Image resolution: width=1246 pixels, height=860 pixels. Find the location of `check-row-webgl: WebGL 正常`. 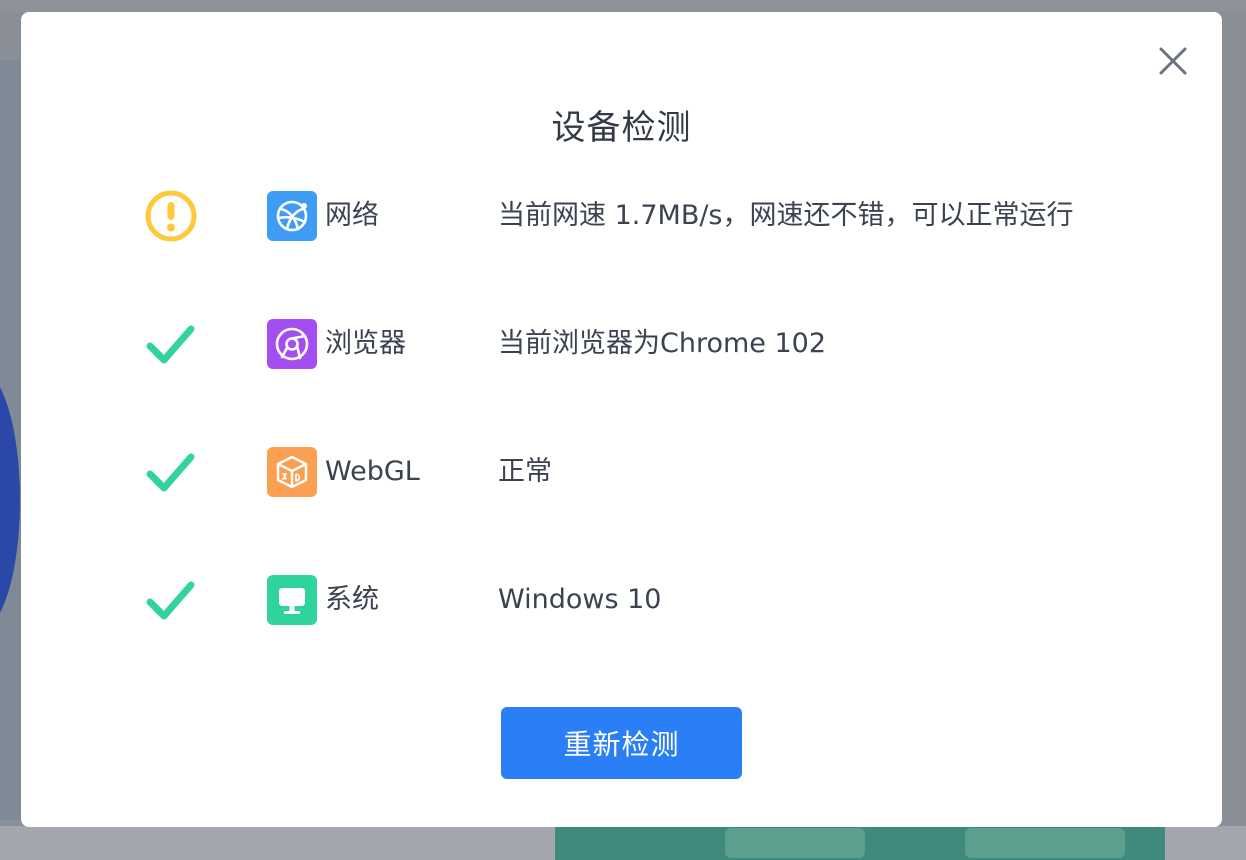

check-row-webgl: WebGL 正常 is located at coordinates (621, 472).